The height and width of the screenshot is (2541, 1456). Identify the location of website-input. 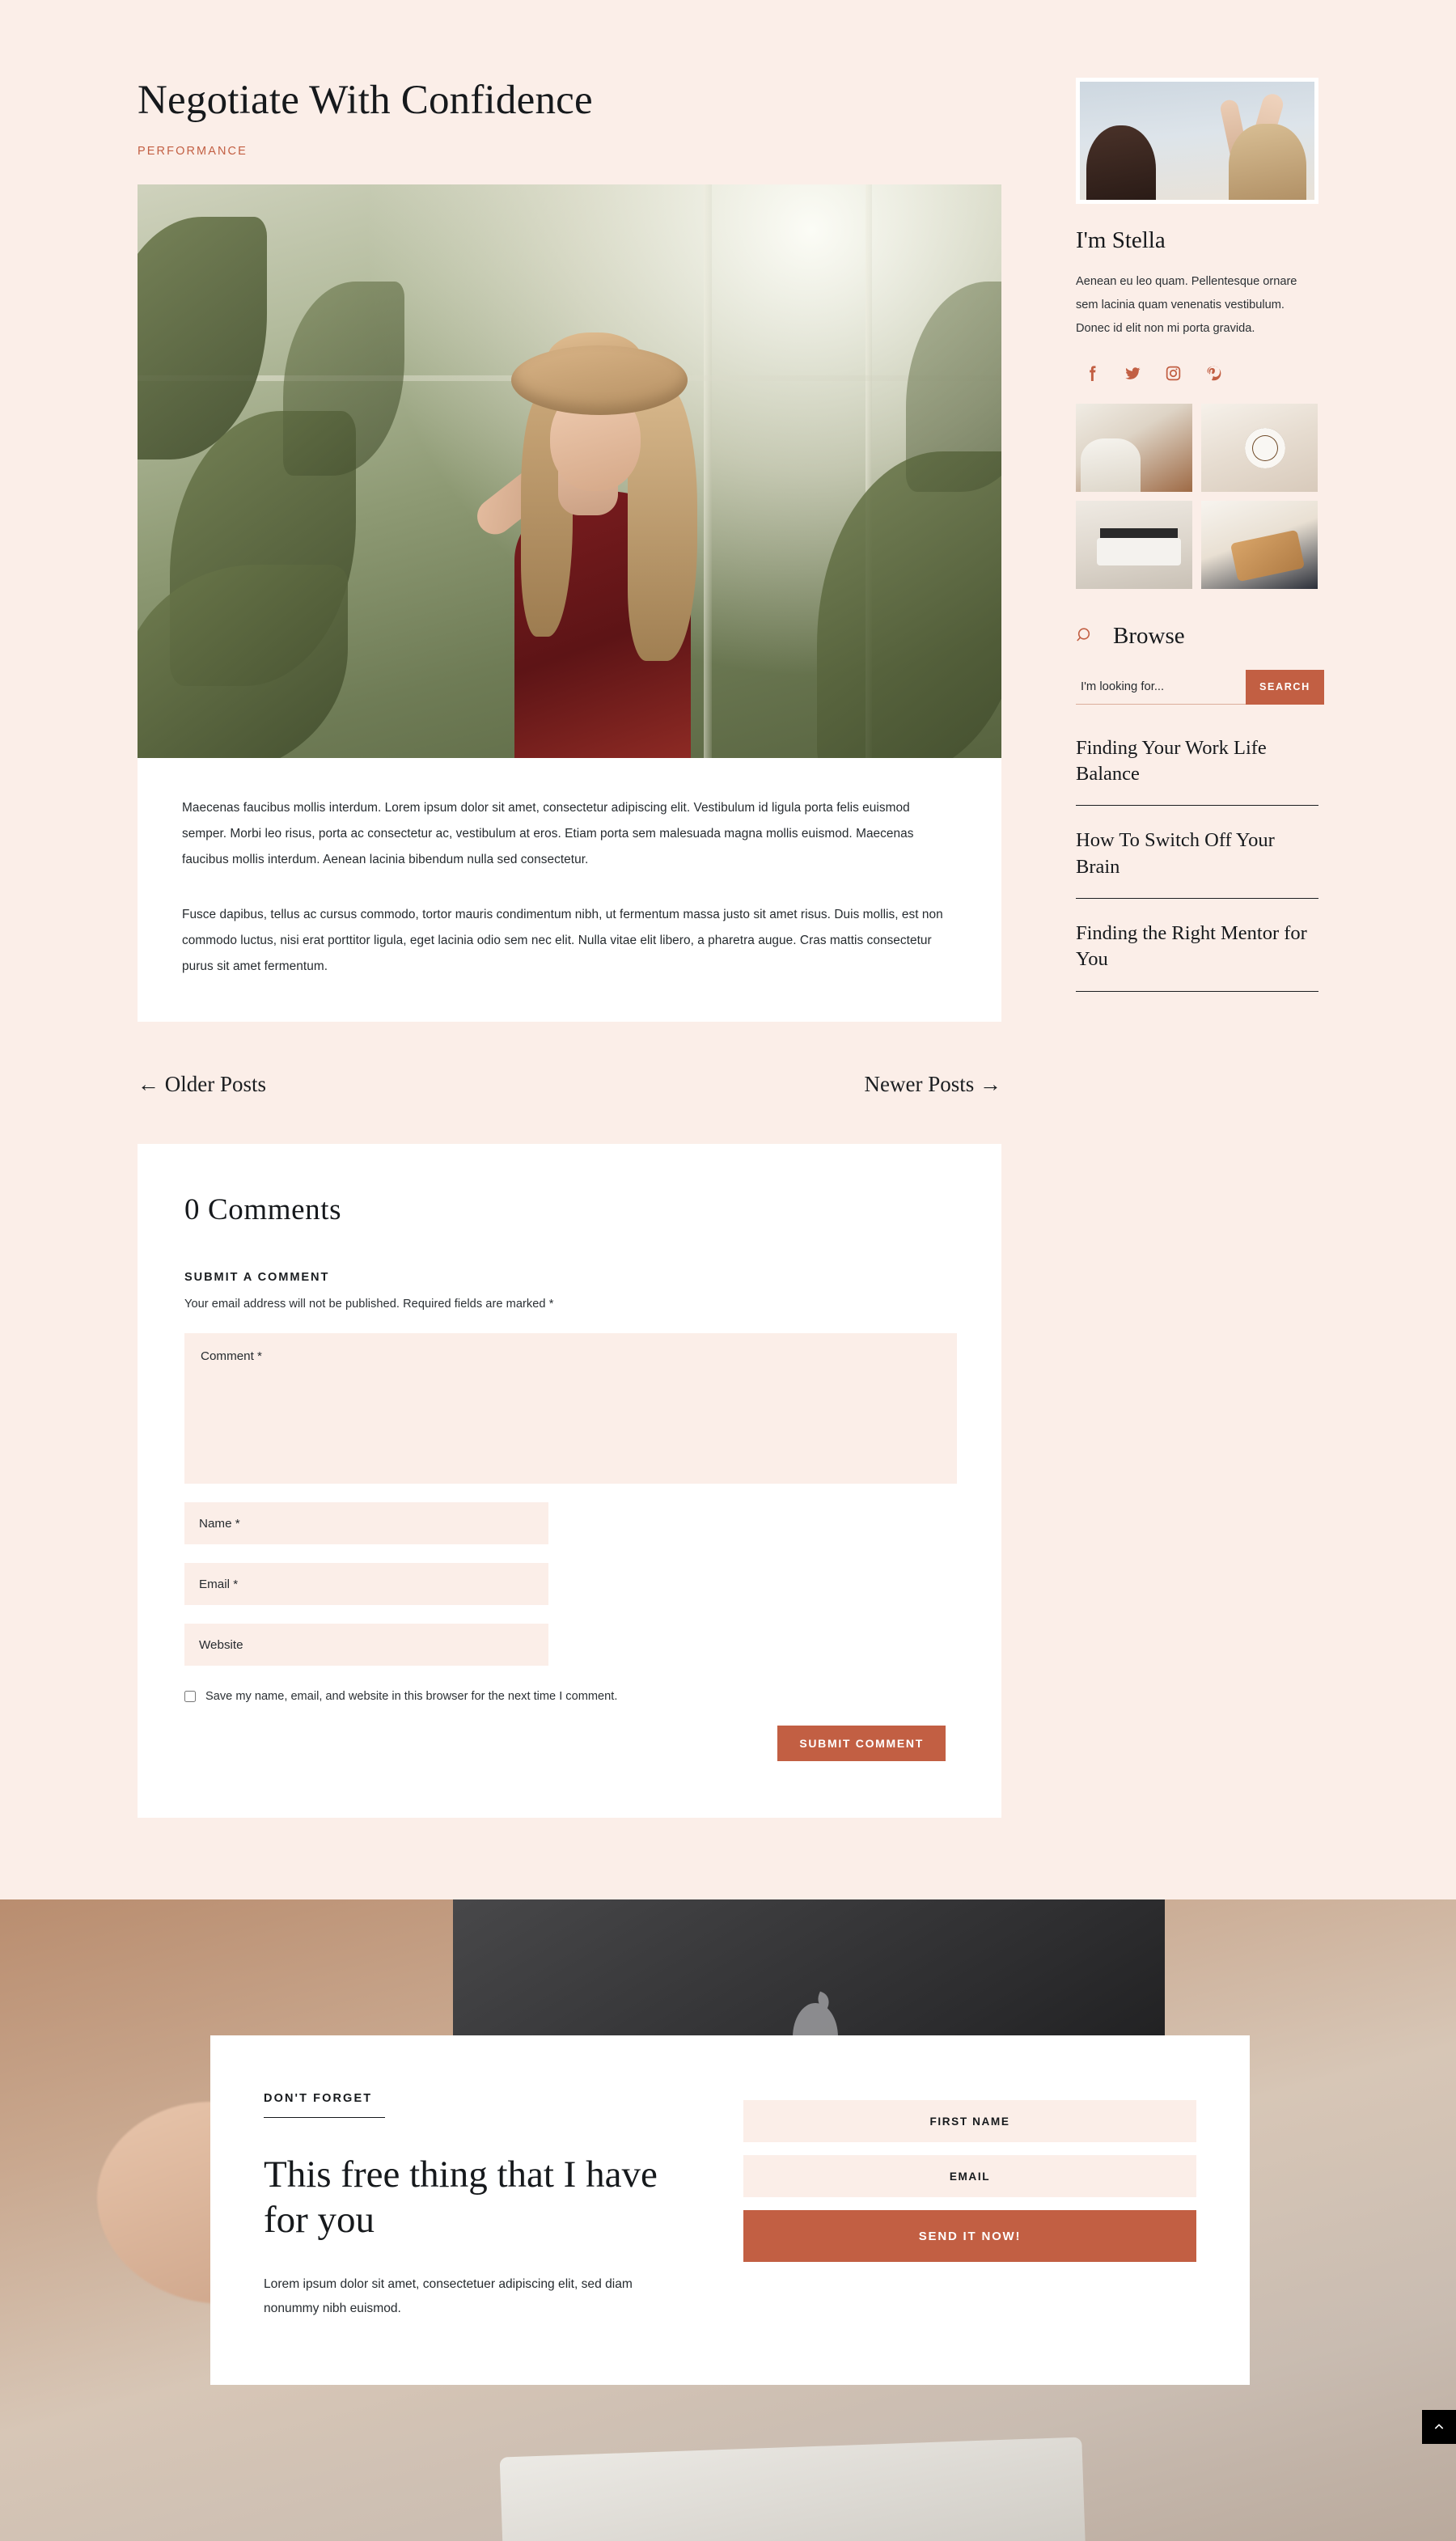
(366, 1645).